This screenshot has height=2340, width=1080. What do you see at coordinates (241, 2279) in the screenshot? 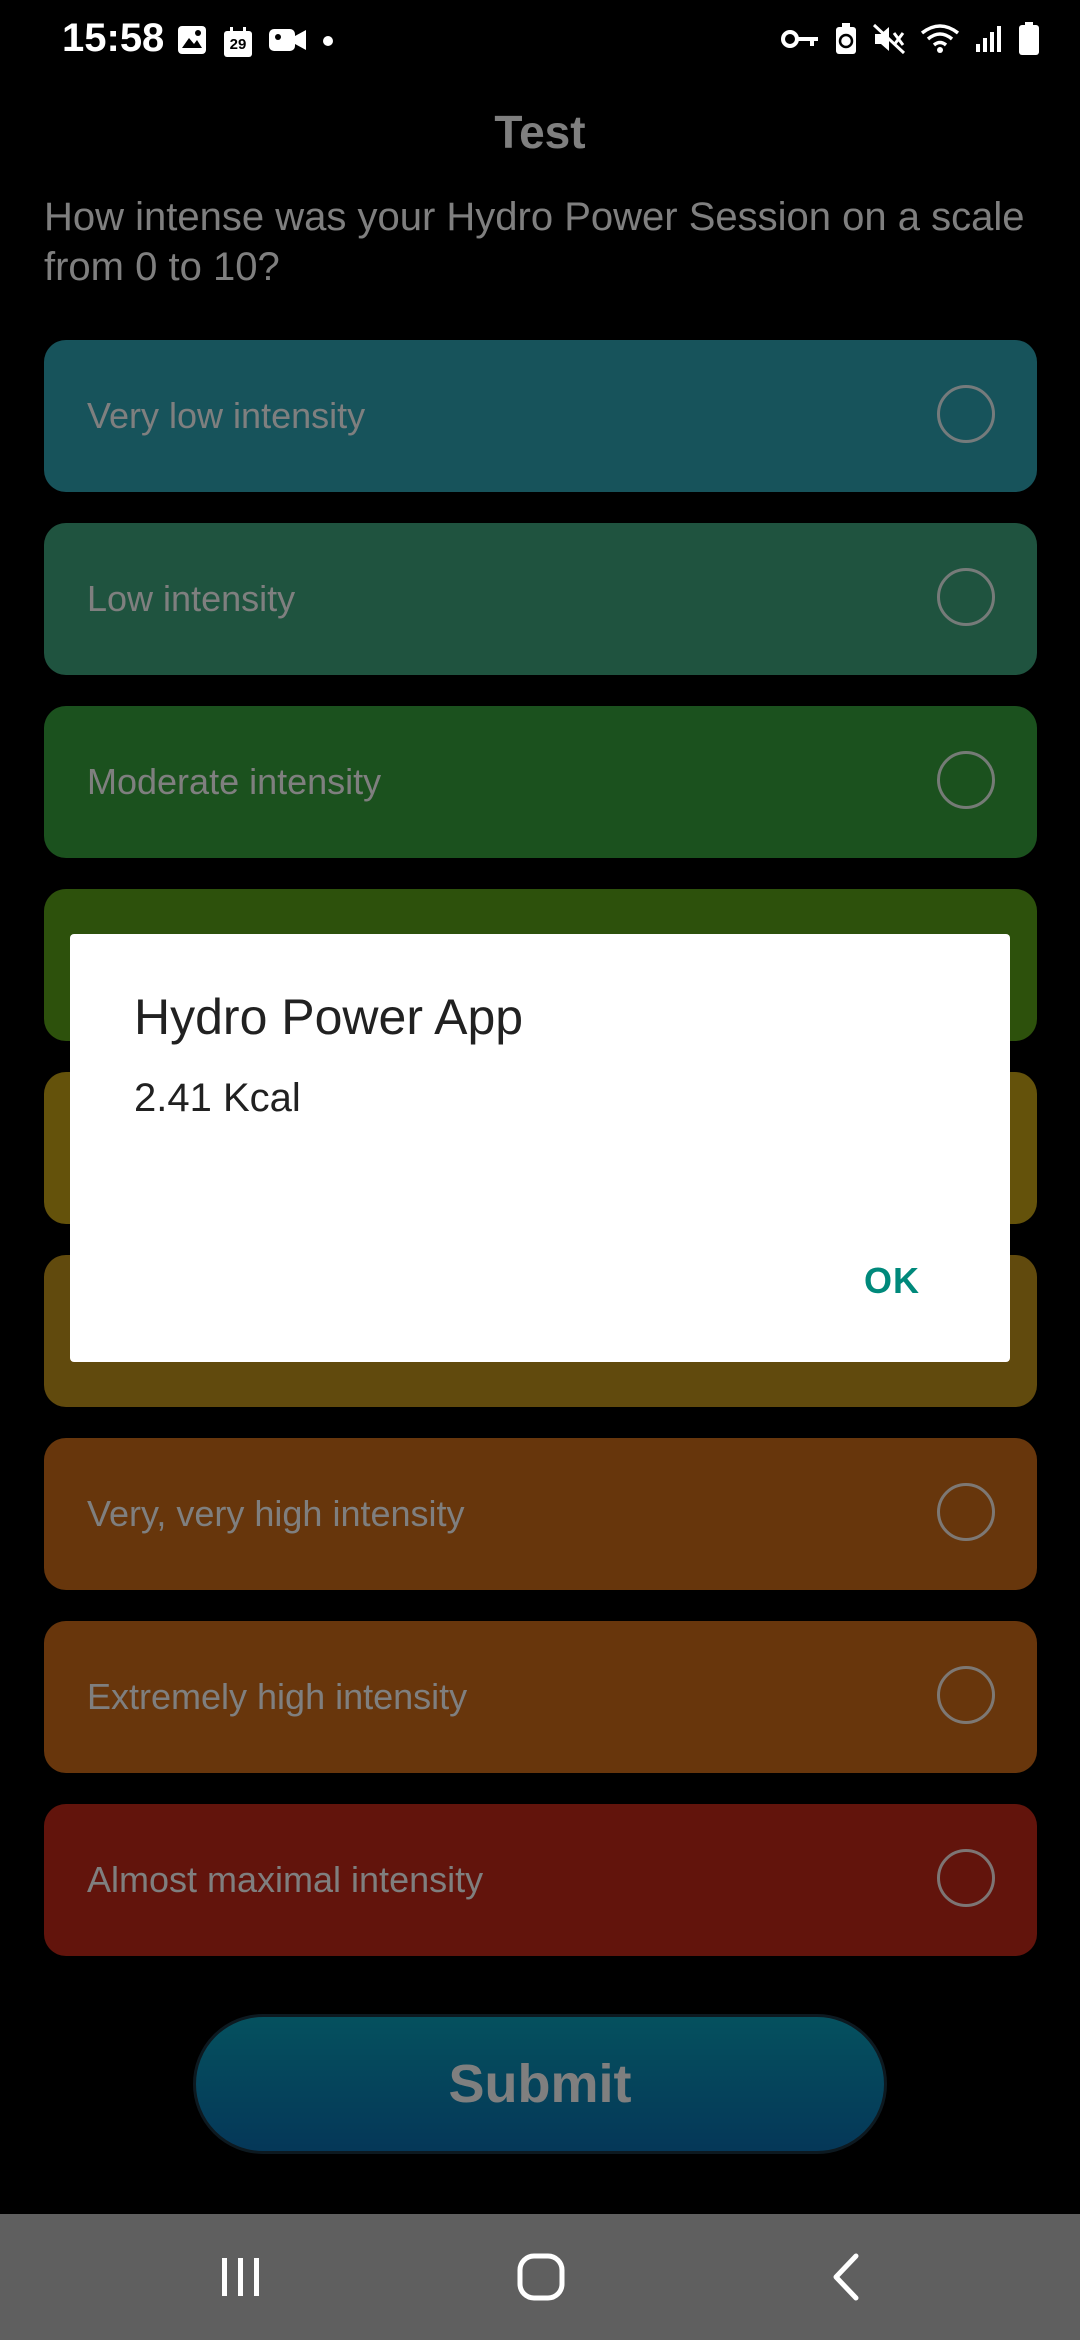
I see `recents-icon` at bounding box center [241, 2279].